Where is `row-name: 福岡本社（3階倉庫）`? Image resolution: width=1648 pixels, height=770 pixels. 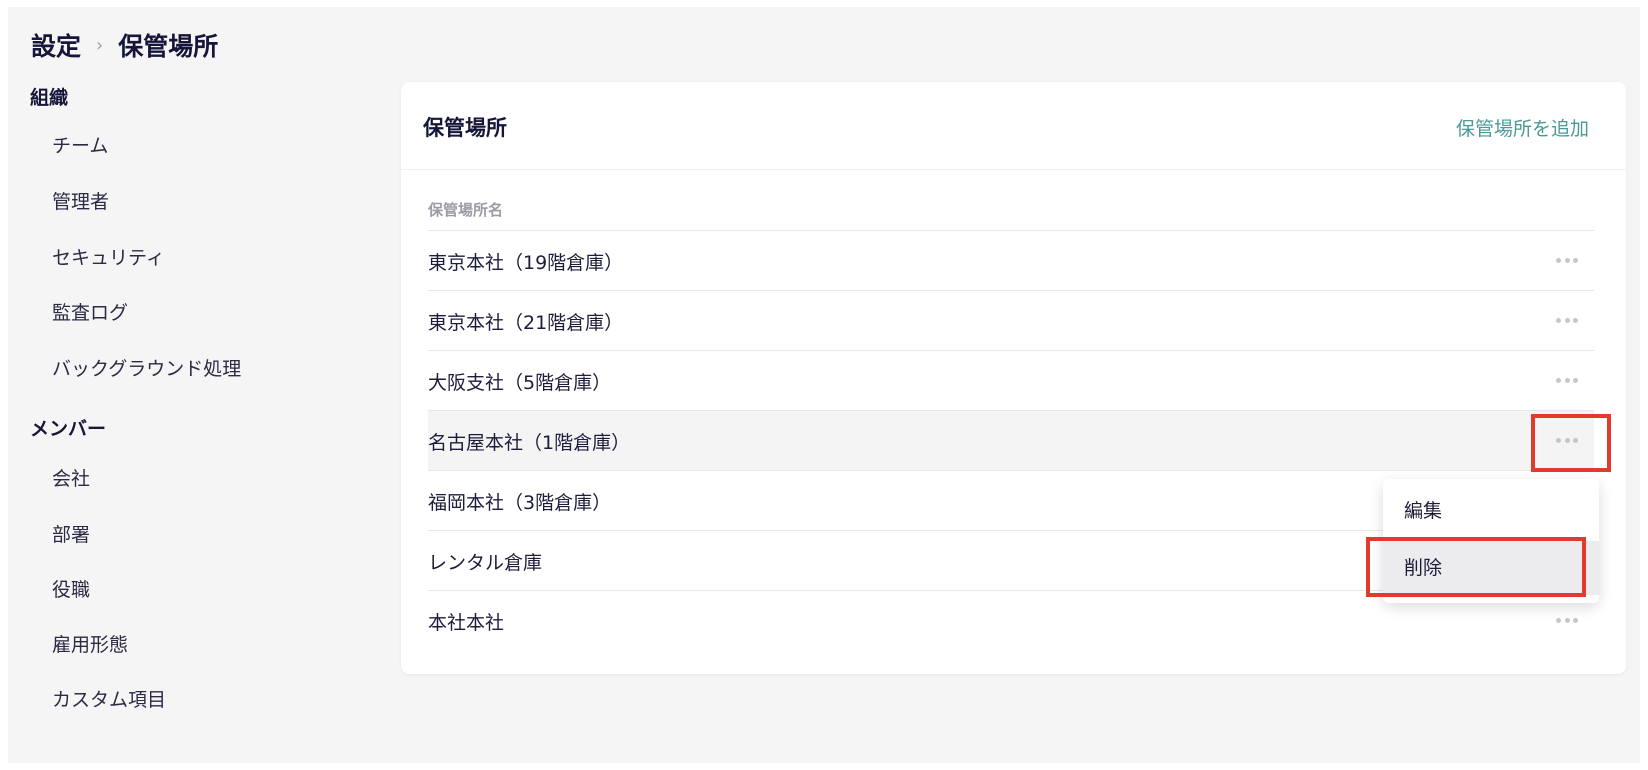
row-name: 福岡本社（3階倉庫） is located at coordinates (520, 503).